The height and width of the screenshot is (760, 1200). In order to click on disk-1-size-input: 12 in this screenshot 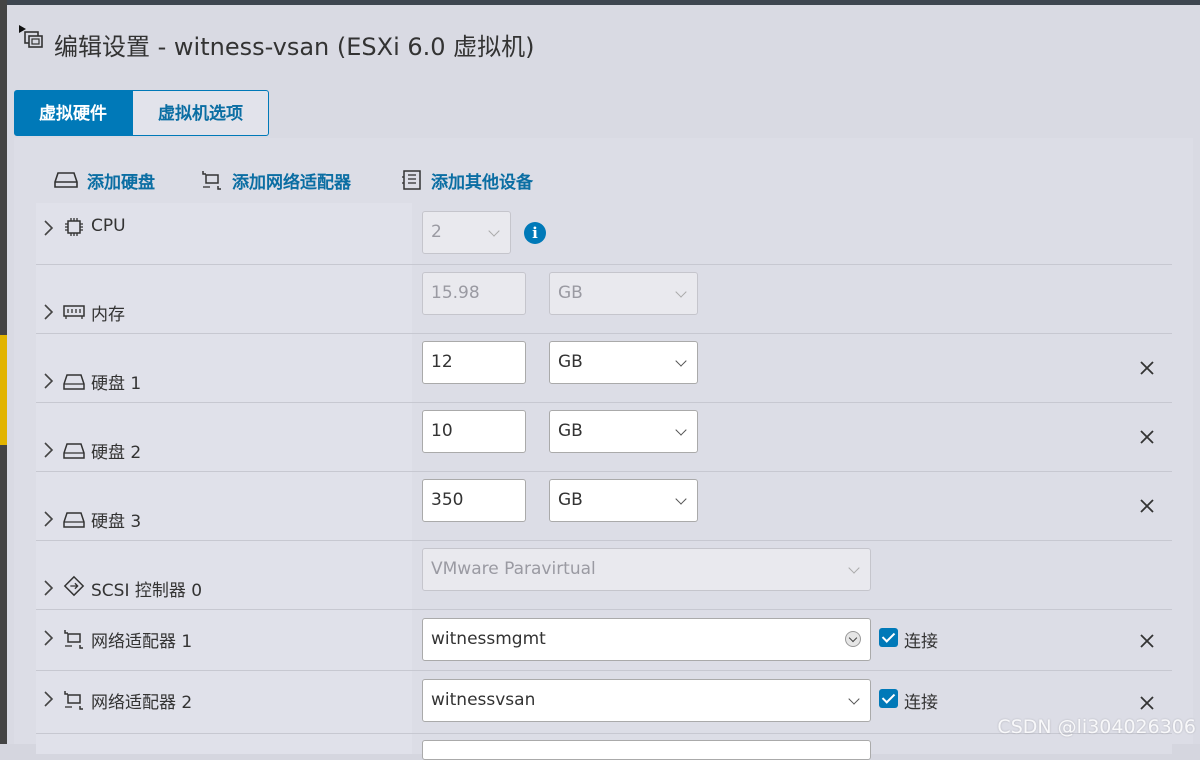, I will do `click(474, 362)`.